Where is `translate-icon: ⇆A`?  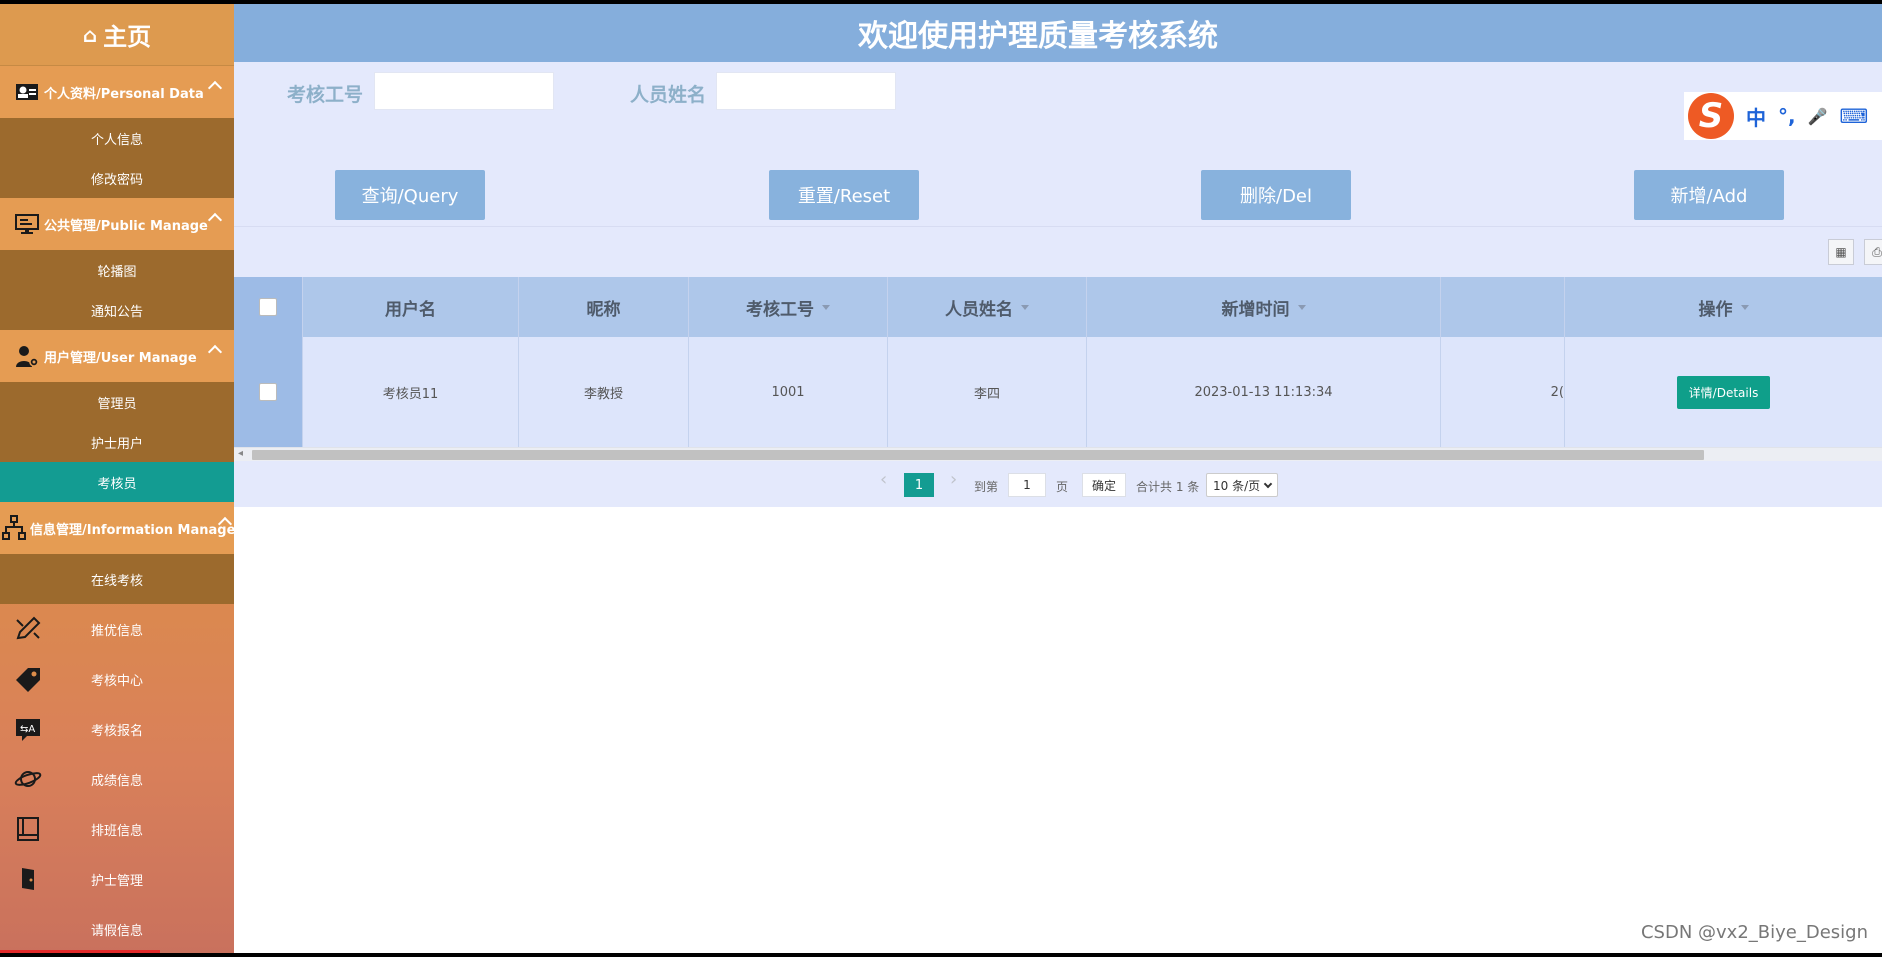
translate-icon: ⇆A is located at coordinates (28, 729).